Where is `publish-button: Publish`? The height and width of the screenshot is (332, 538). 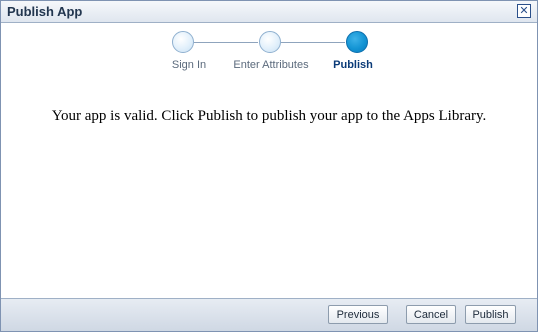 publish-button: Publish is located at coordinates (490, 314).